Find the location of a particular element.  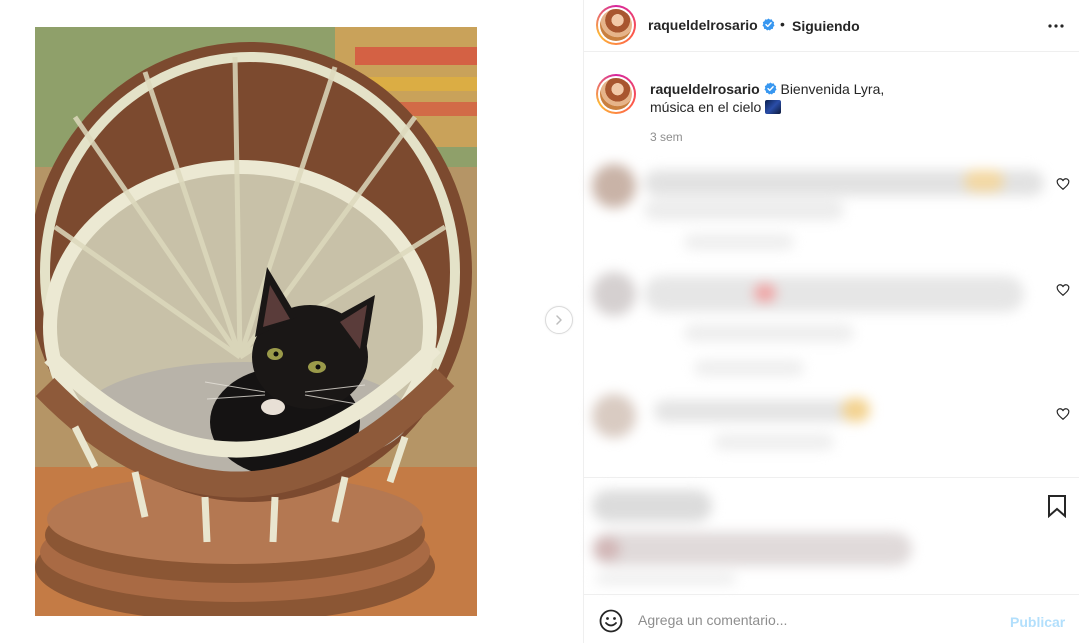

caption-username: raqueldelrosario is located at coordinates (705, 89).